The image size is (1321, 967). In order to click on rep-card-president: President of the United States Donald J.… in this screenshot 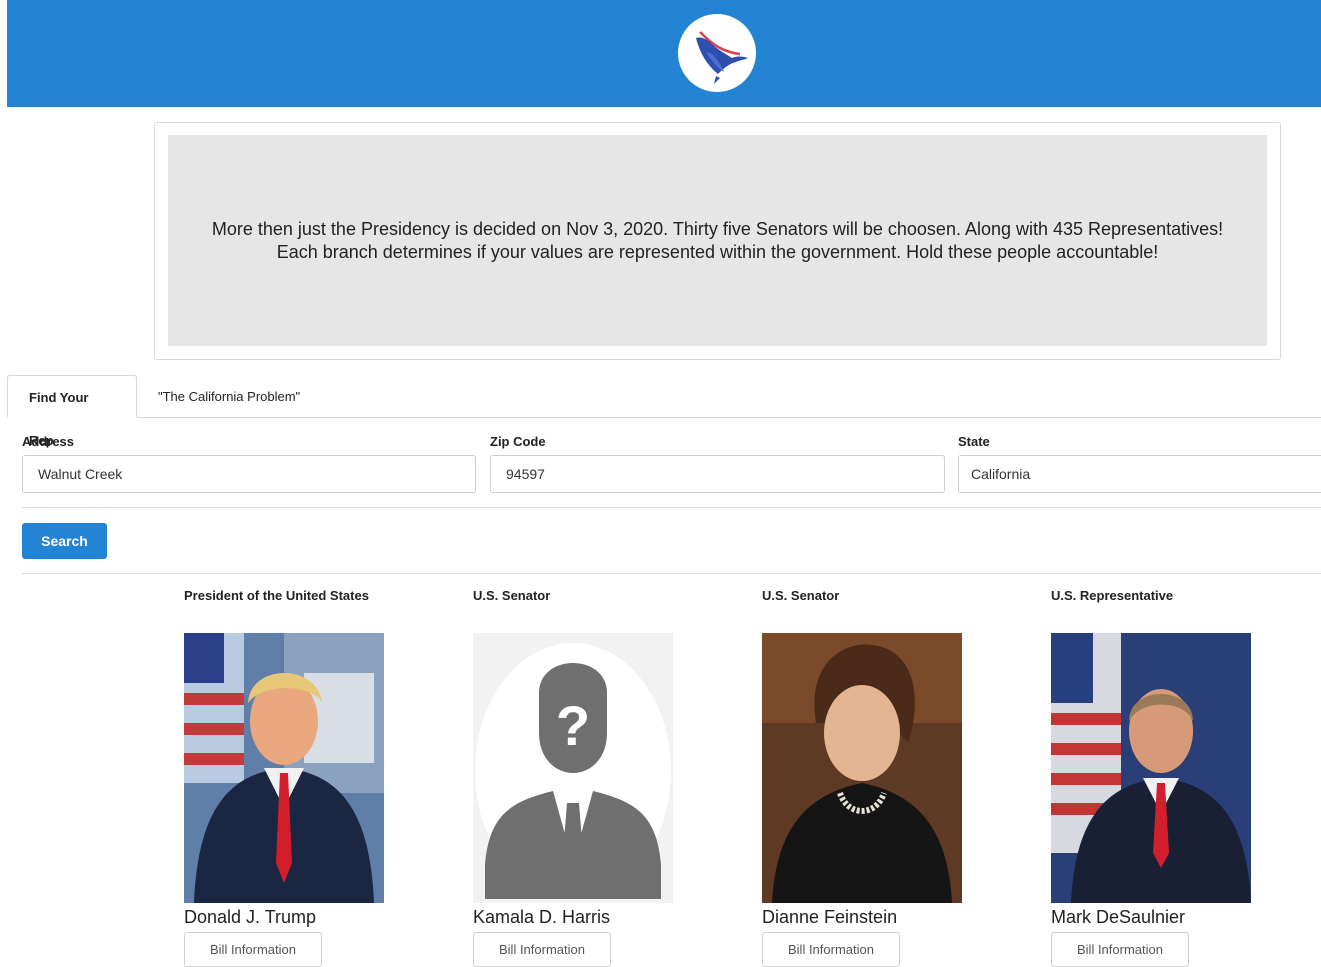, I will do `click(289, 777)`.